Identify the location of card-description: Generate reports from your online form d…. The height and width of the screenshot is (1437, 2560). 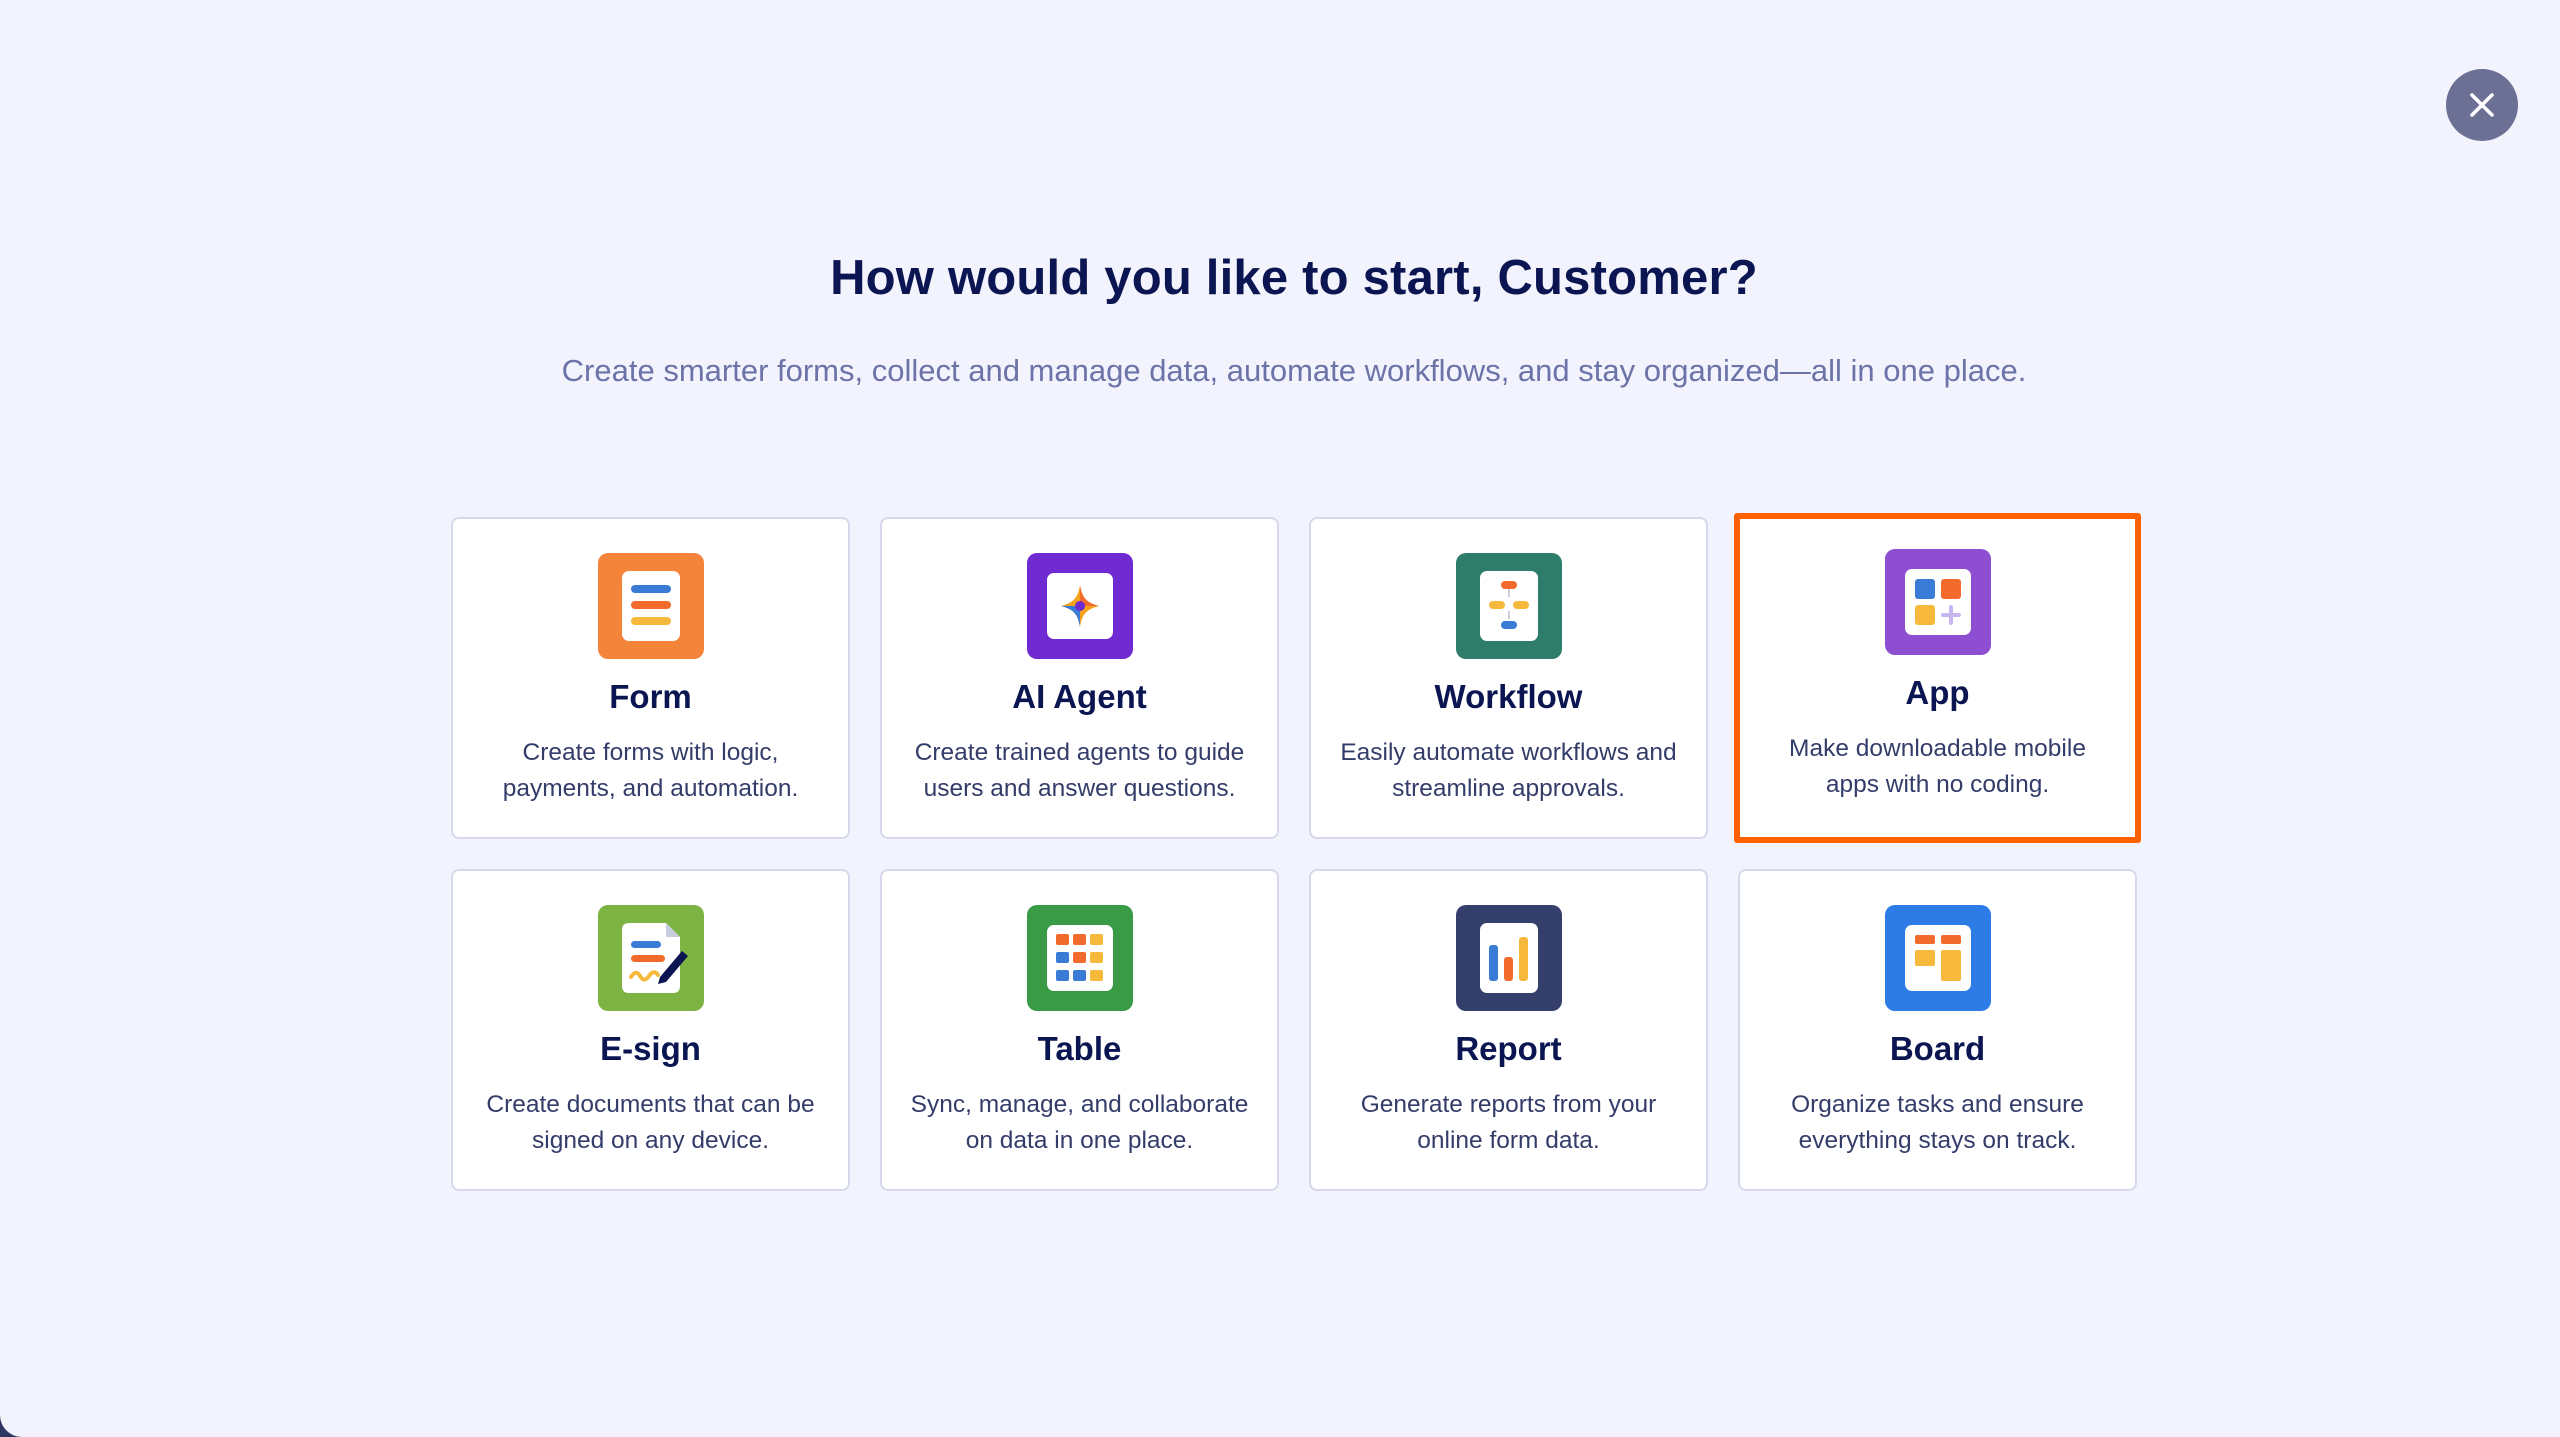
(1509, 1123).